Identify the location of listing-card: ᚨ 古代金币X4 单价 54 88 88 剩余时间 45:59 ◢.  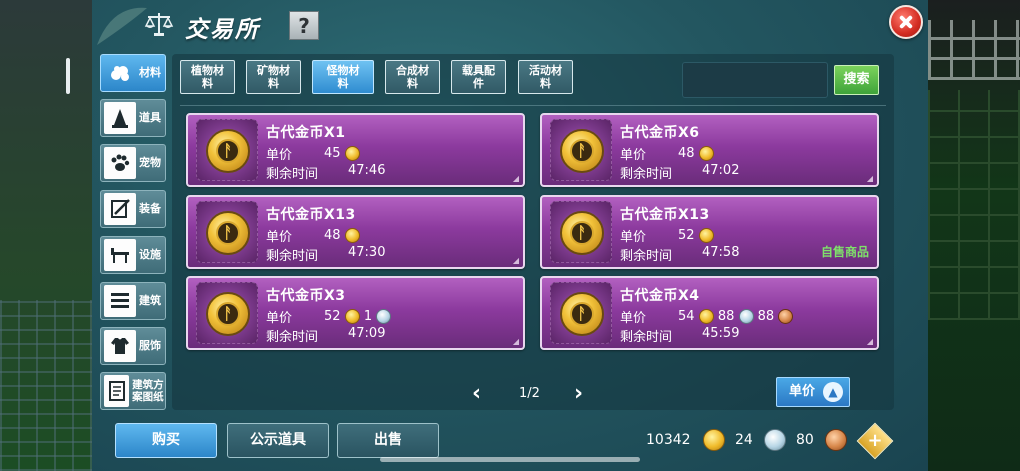
(709, 313).